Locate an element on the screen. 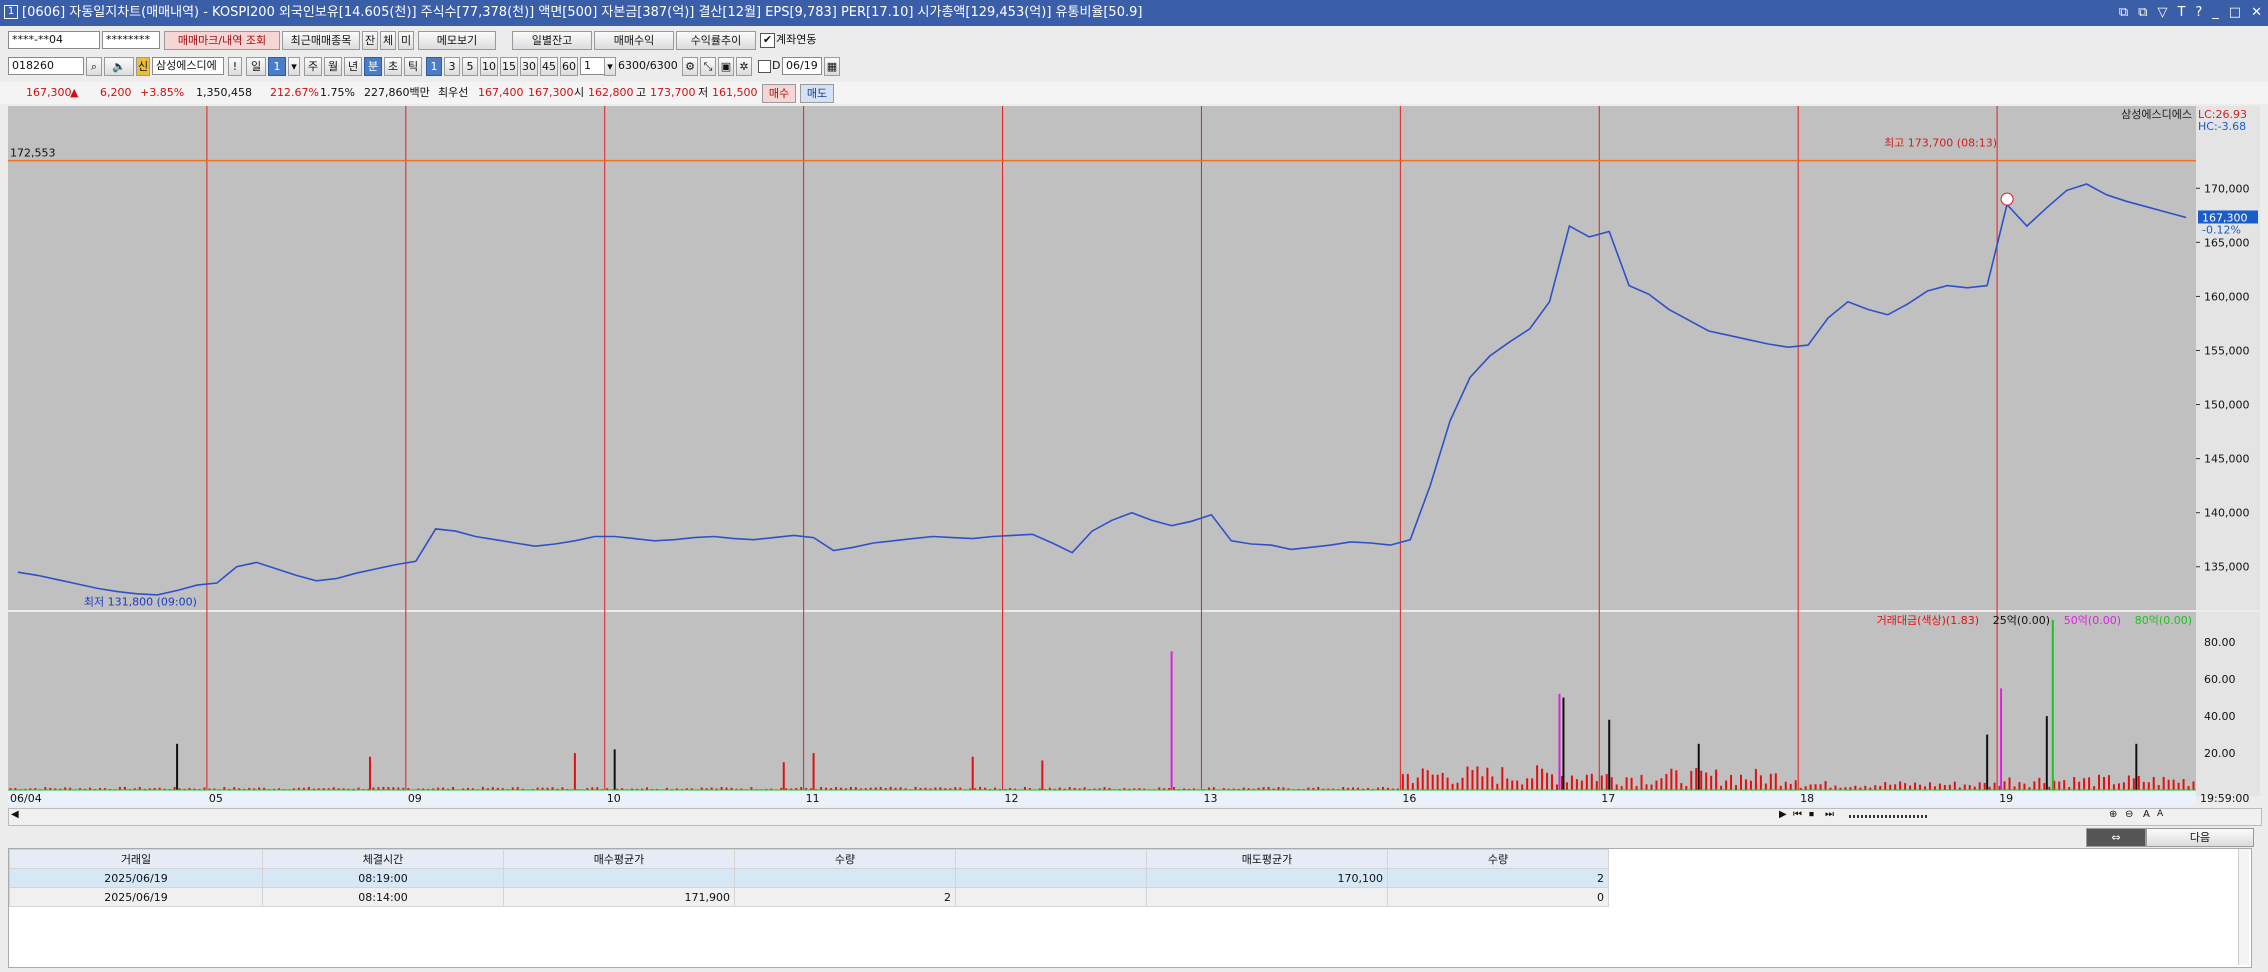  bid-price: 167,300 is located at coordinates (551, 92).